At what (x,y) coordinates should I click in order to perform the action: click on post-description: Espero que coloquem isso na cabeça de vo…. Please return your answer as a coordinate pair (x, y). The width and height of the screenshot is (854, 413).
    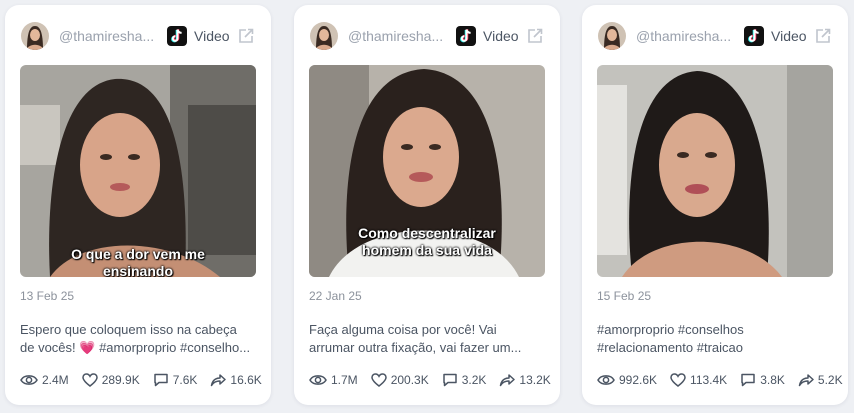
    Looking at the image, I should click on (135, 338).